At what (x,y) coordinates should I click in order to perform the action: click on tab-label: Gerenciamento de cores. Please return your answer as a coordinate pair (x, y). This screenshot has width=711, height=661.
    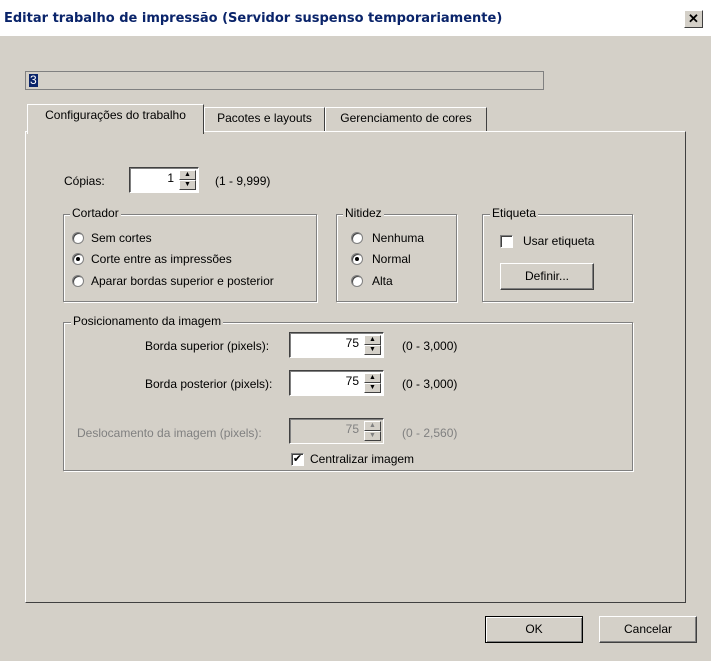
    Looking at the image, I should click on (406, 118).